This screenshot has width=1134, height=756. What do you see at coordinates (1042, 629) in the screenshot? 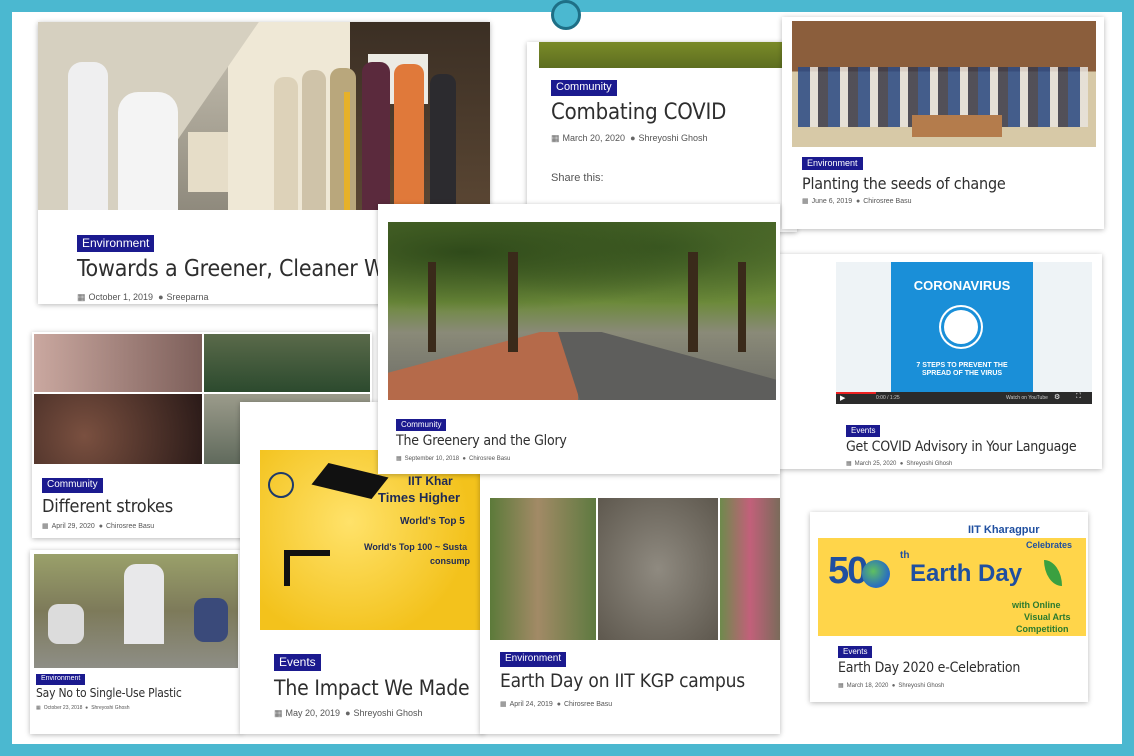
I see `poster-sub: Competition` at bounding box center [1042, 629].